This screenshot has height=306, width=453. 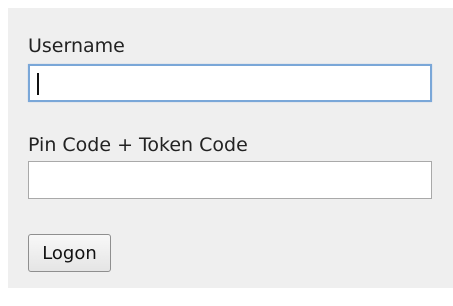 What do you see at coordinates (230, 83) in the screenshot?
I see `username-input` at bounding box center [230, 83].